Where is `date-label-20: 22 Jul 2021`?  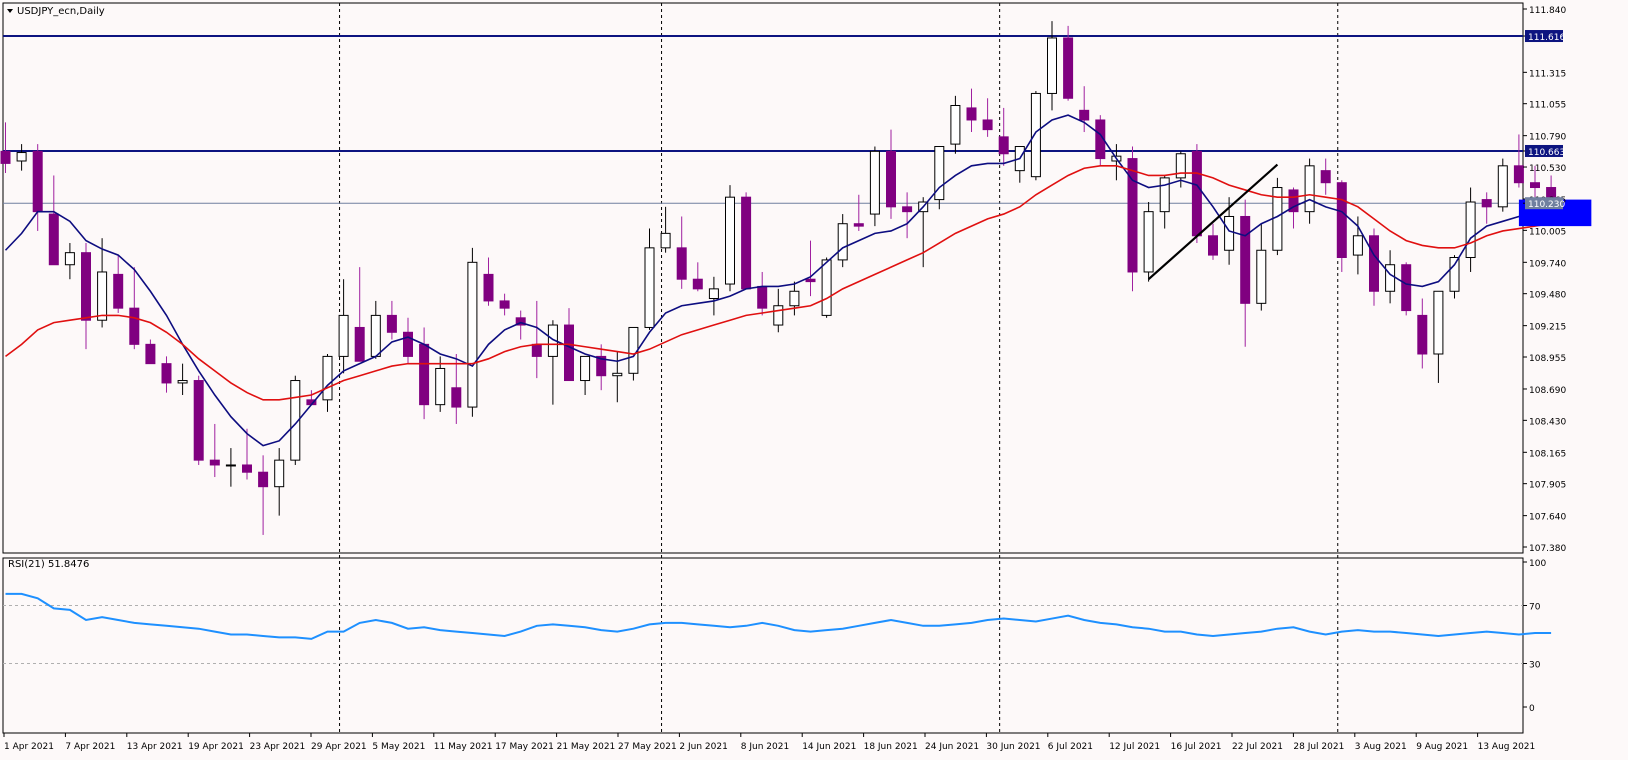 date-label-20: 22 Jul 2021 is located at coordinates (1257, 747).